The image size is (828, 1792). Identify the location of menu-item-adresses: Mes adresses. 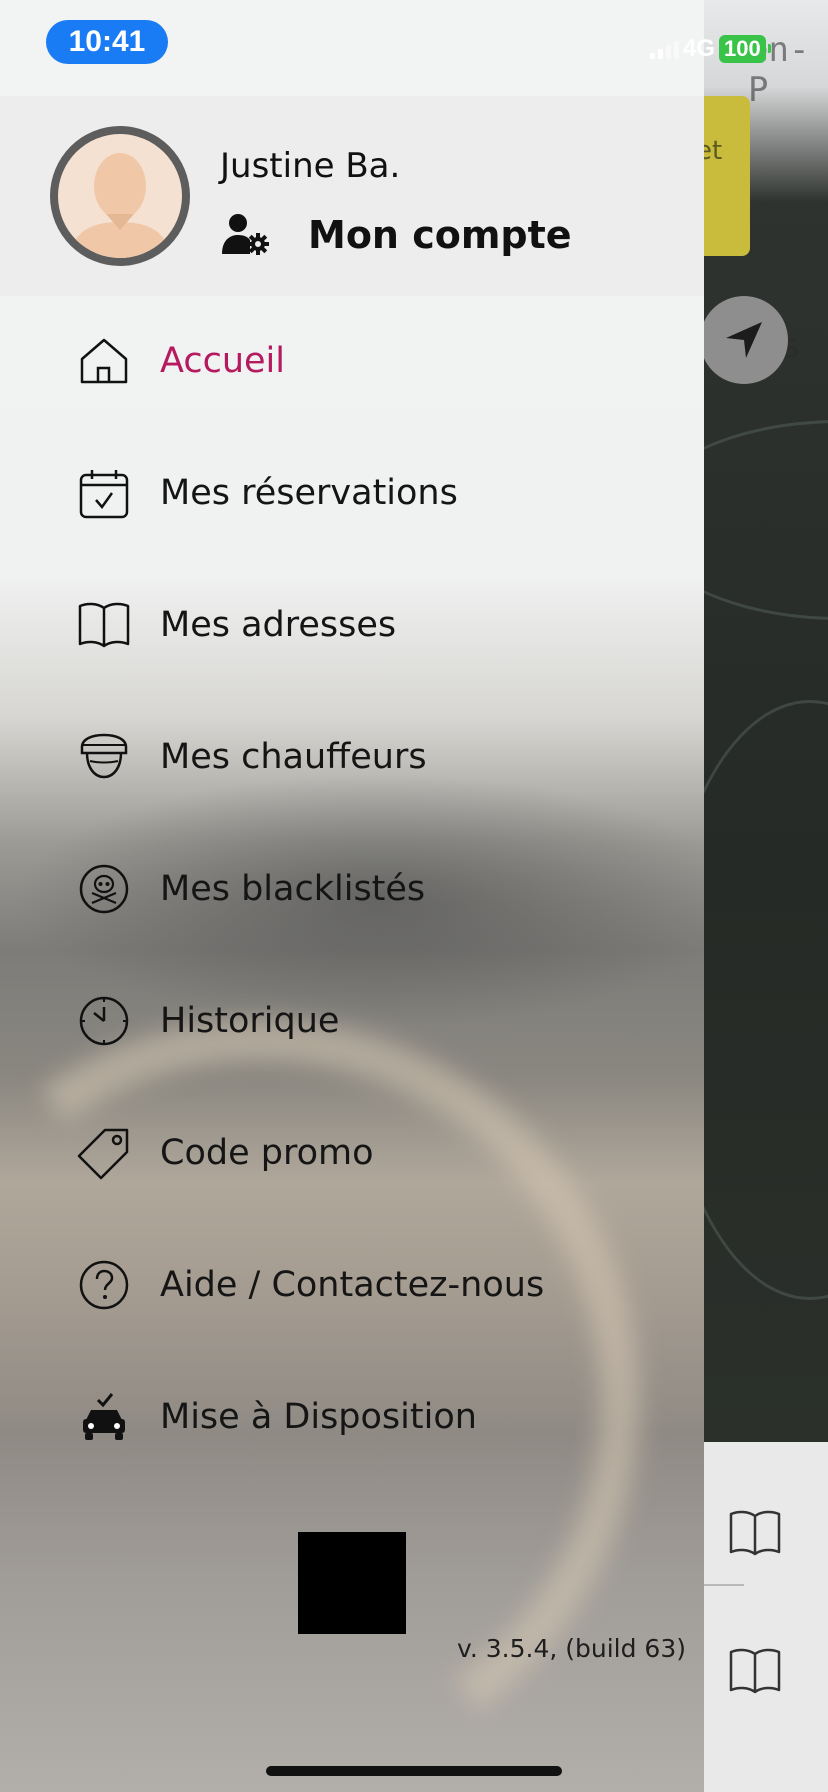
(236, 625).